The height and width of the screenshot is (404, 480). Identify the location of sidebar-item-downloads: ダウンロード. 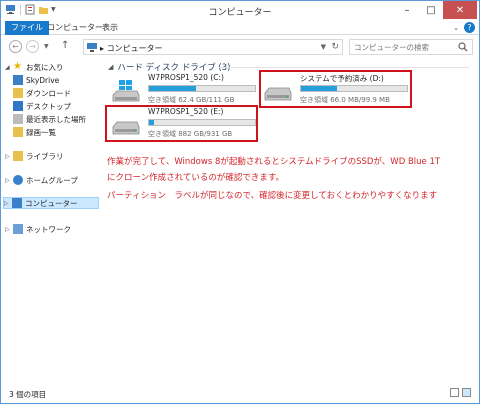
(42, 93).